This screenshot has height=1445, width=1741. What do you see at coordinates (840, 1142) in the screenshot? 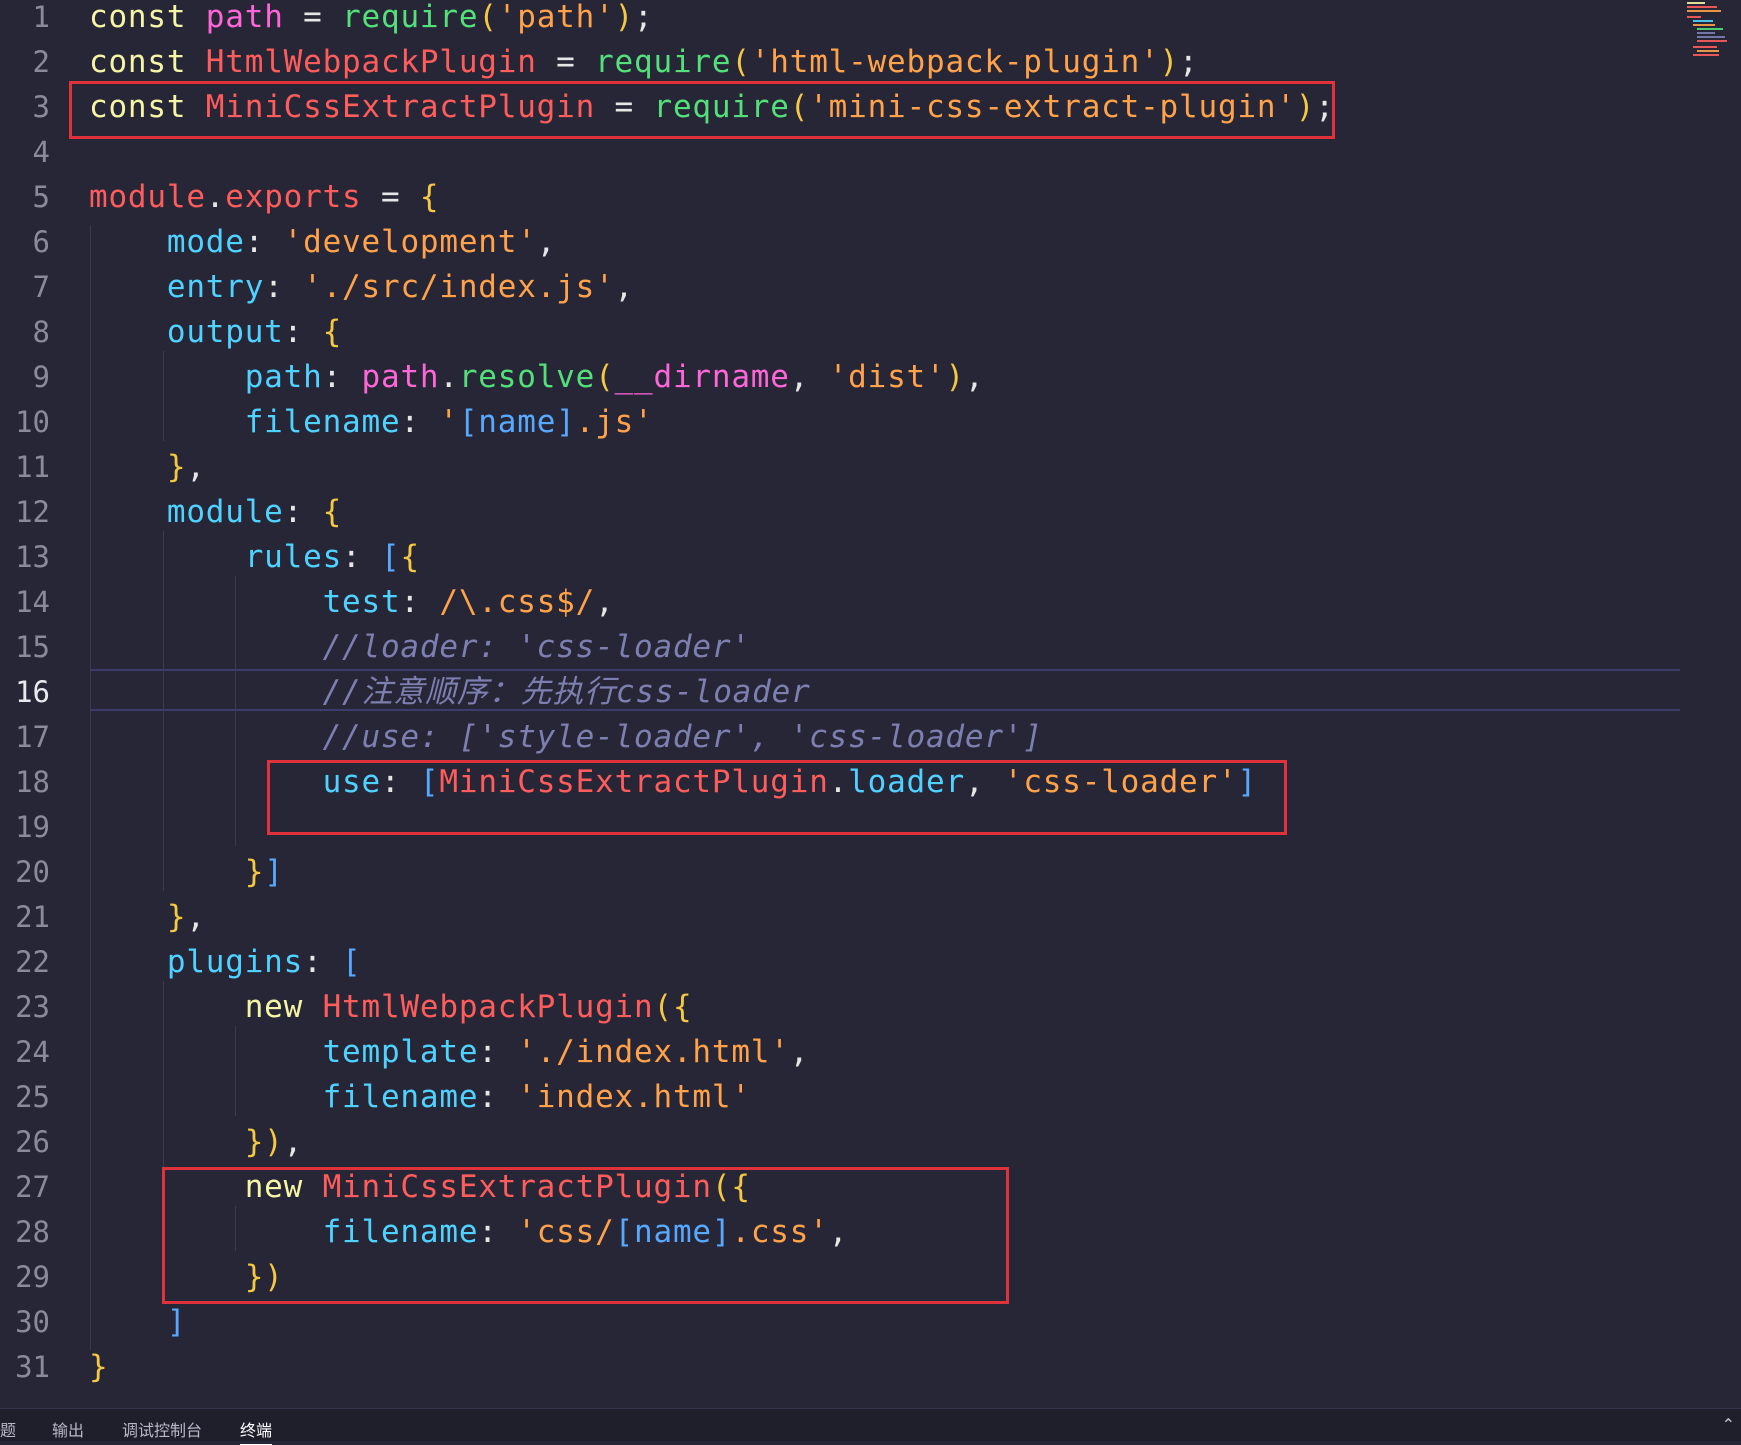
I see `code-line: 26 }),` at bounding box center [840, 1142].